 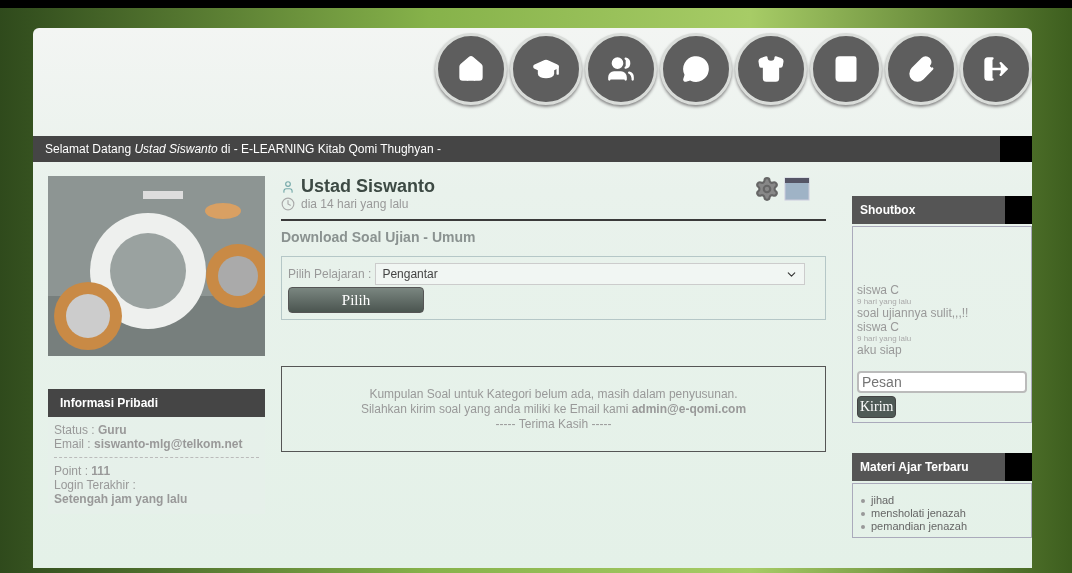 I want to click on shirt-icon, so click(x=771, y=69).